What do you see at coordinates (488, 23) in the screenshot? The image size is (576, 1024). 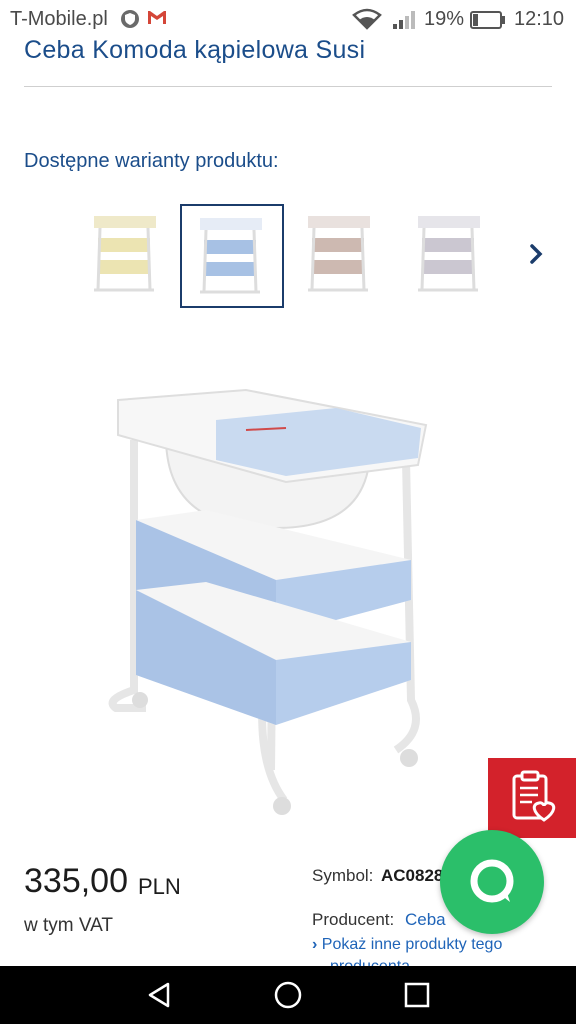 I see `battery-icon` at bounding box center [488, 23].